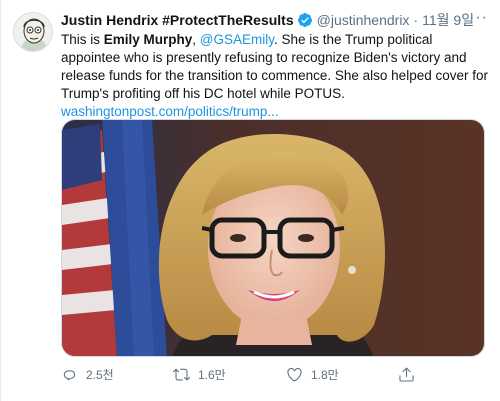 The width and height of the screenshot is (500, 401). What do you see at coordinates (305, 20) in the screenshot?
I see `verified-badge-icon` at bounding box center [305, 20].